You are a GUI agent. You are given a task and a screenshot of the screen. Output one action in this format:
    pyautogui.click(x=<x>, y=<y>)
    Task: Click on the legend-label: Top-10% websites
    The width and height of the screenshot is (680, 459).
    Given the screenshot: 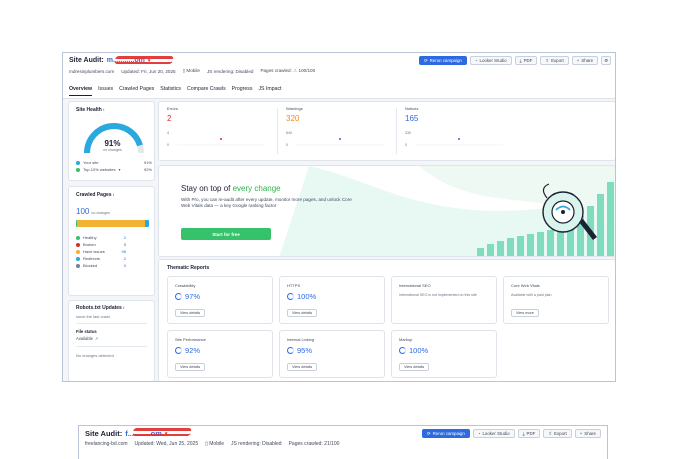 What is the action you would take?
    pyautogui.click(x=99, y=169)
    